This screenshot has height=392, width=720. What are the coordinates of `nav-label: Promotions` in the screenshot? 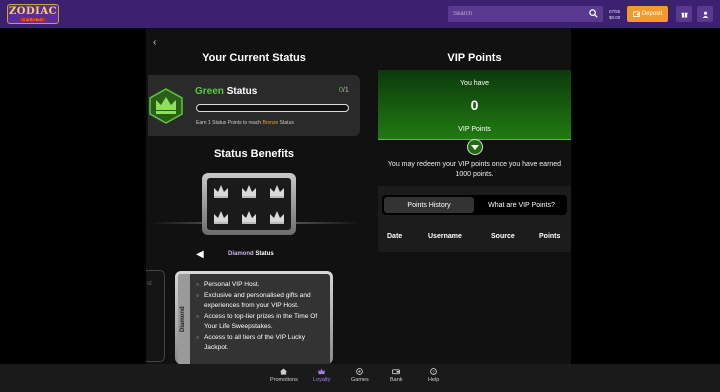 It's located at (284, 380).